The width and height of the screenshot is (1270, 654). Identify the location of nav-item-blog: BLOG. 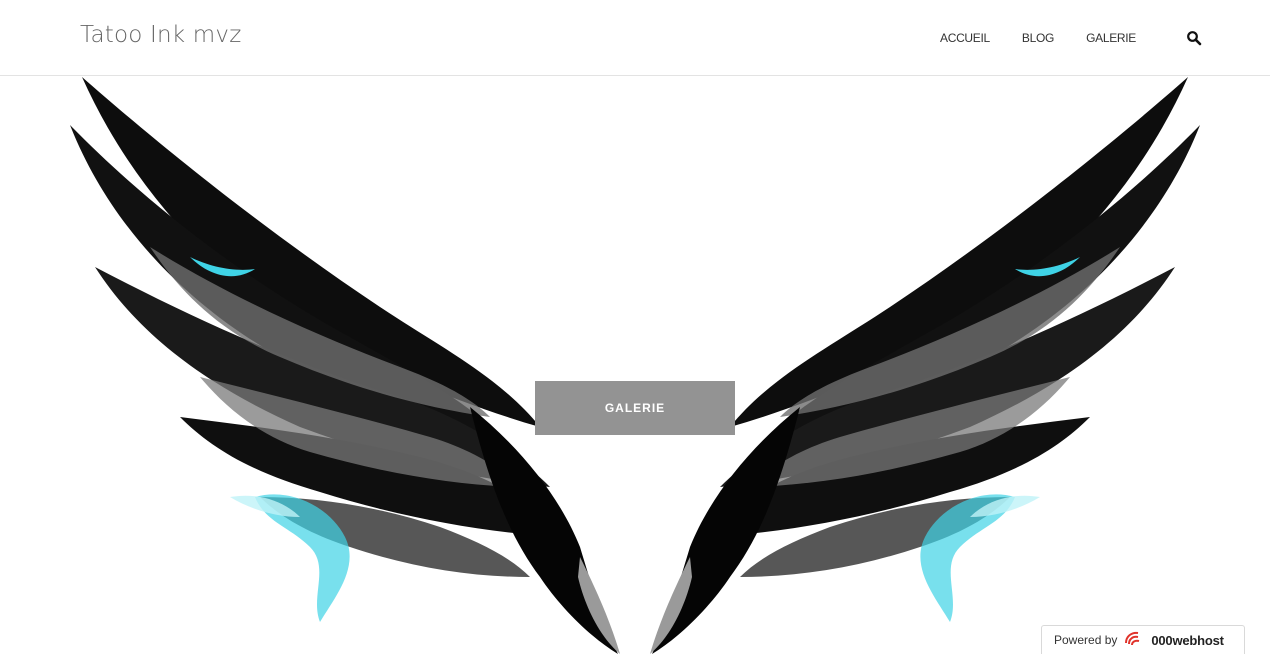
(1038, 38).